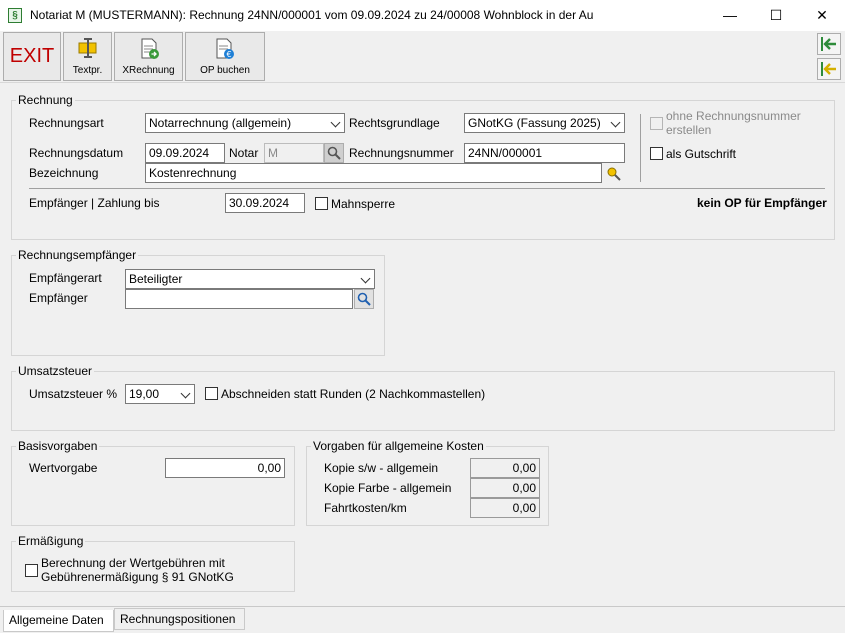  I want to click on bezeichnung-edit-button, so click(614, 173).